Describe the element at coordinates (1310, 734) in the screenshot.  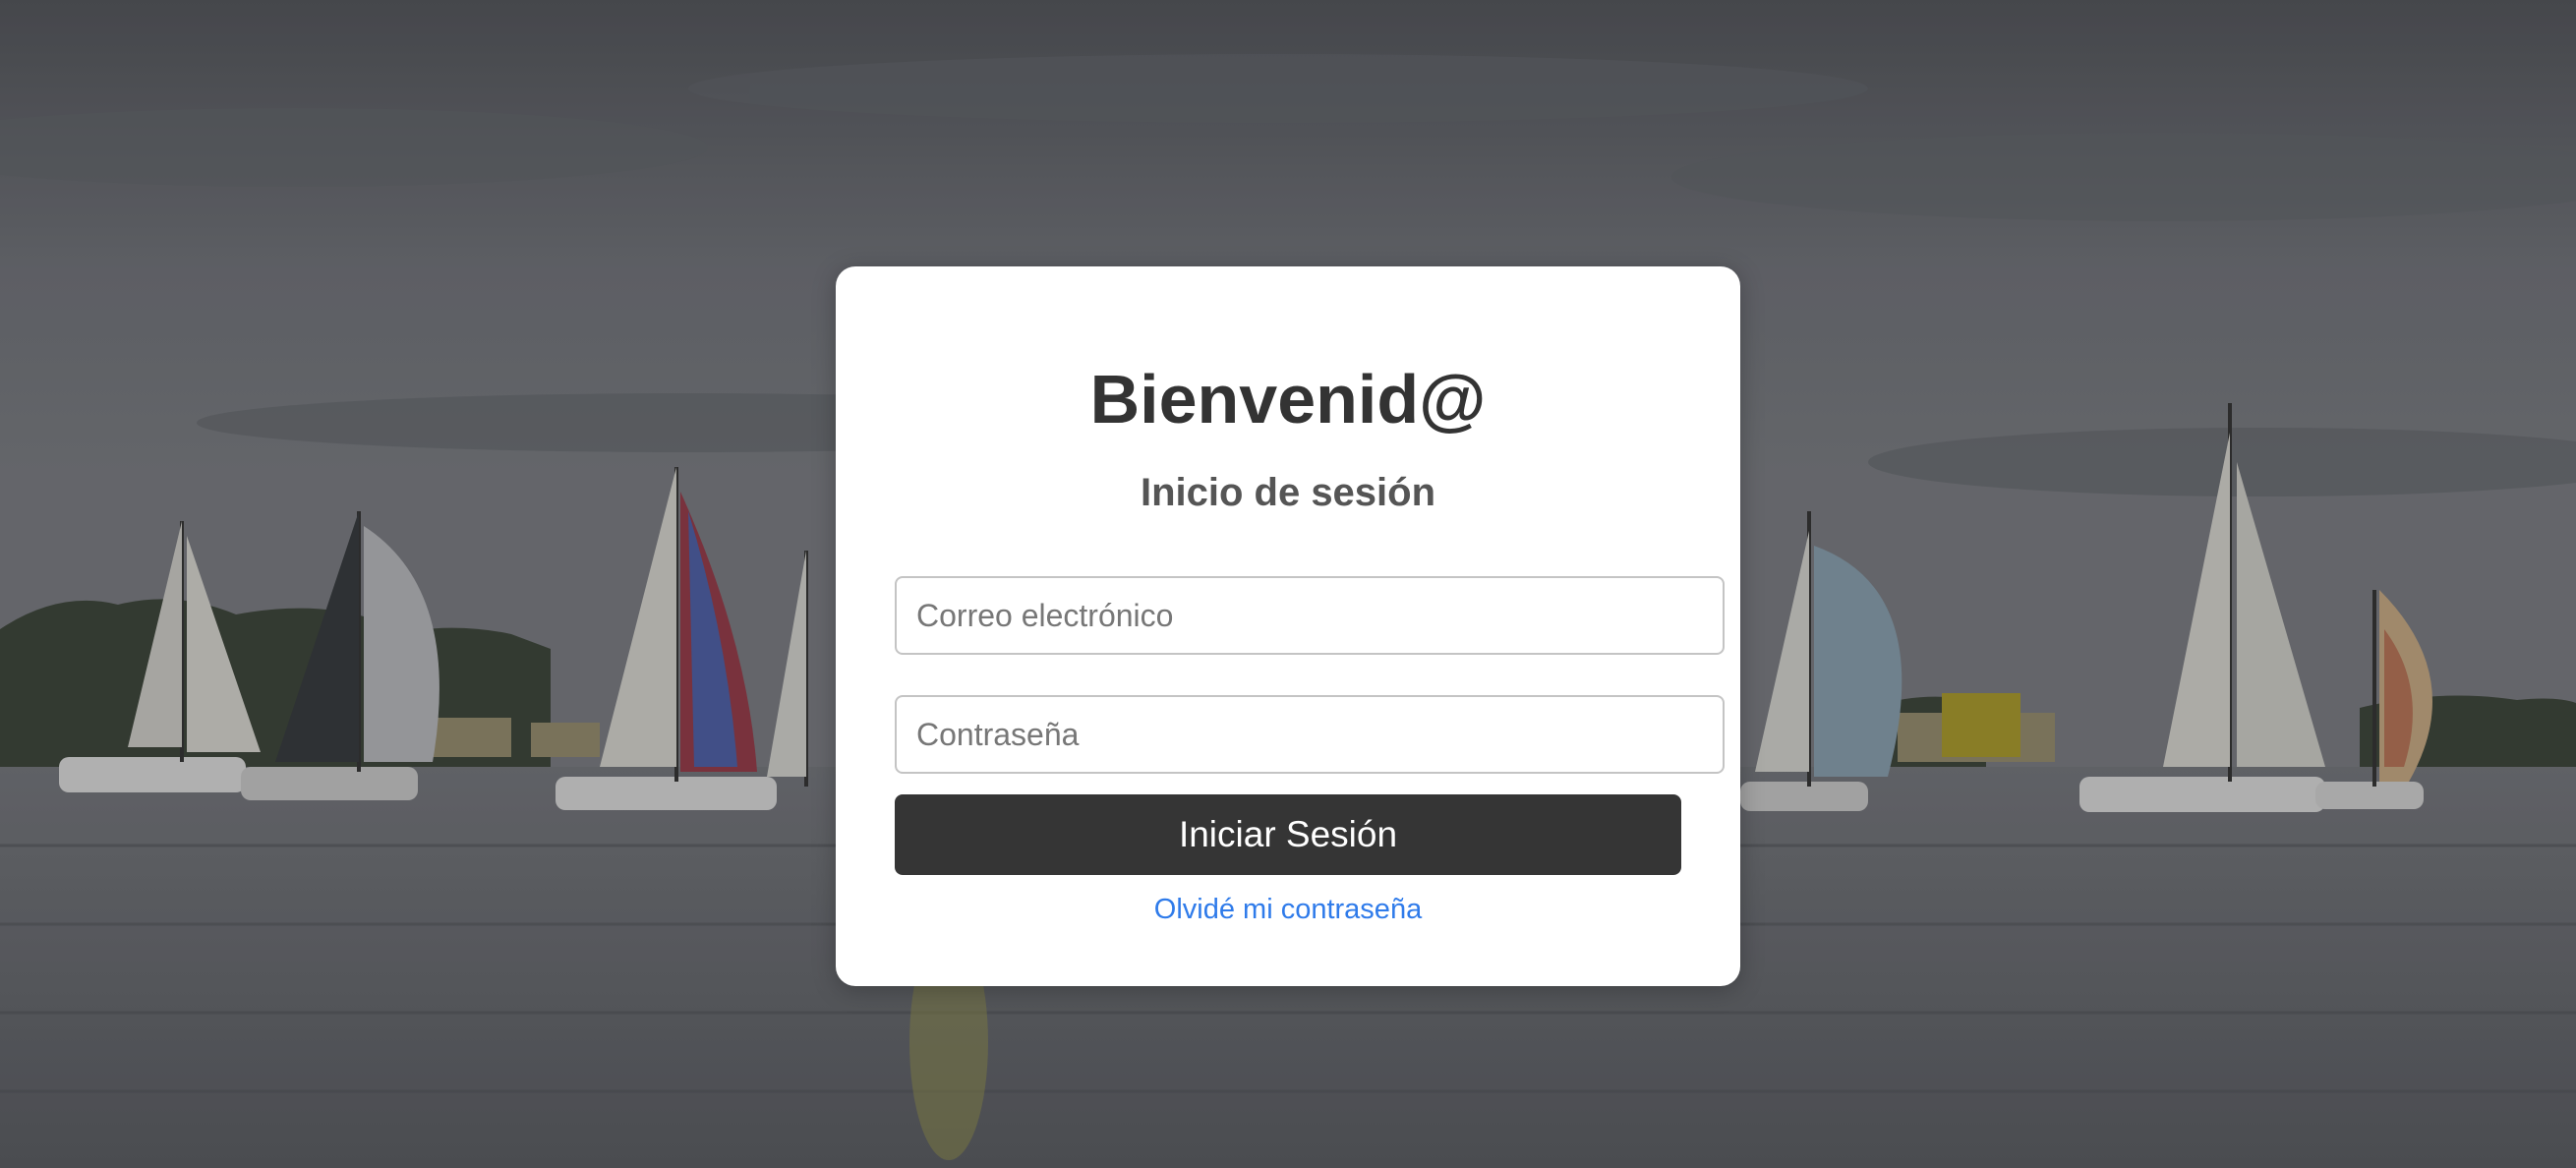
I see `password-input` at that location.